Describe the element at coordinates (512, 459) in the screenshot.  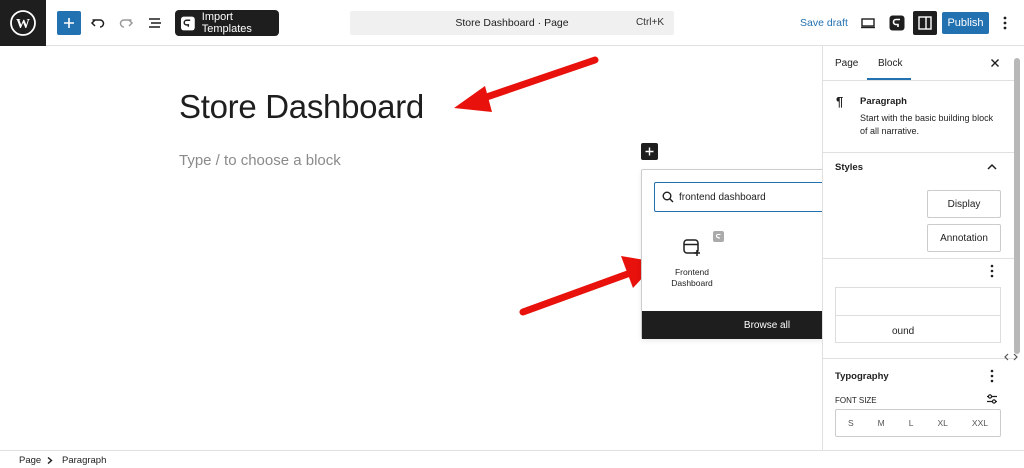
I see `breadcrumb: Page Paragraph` at that location.